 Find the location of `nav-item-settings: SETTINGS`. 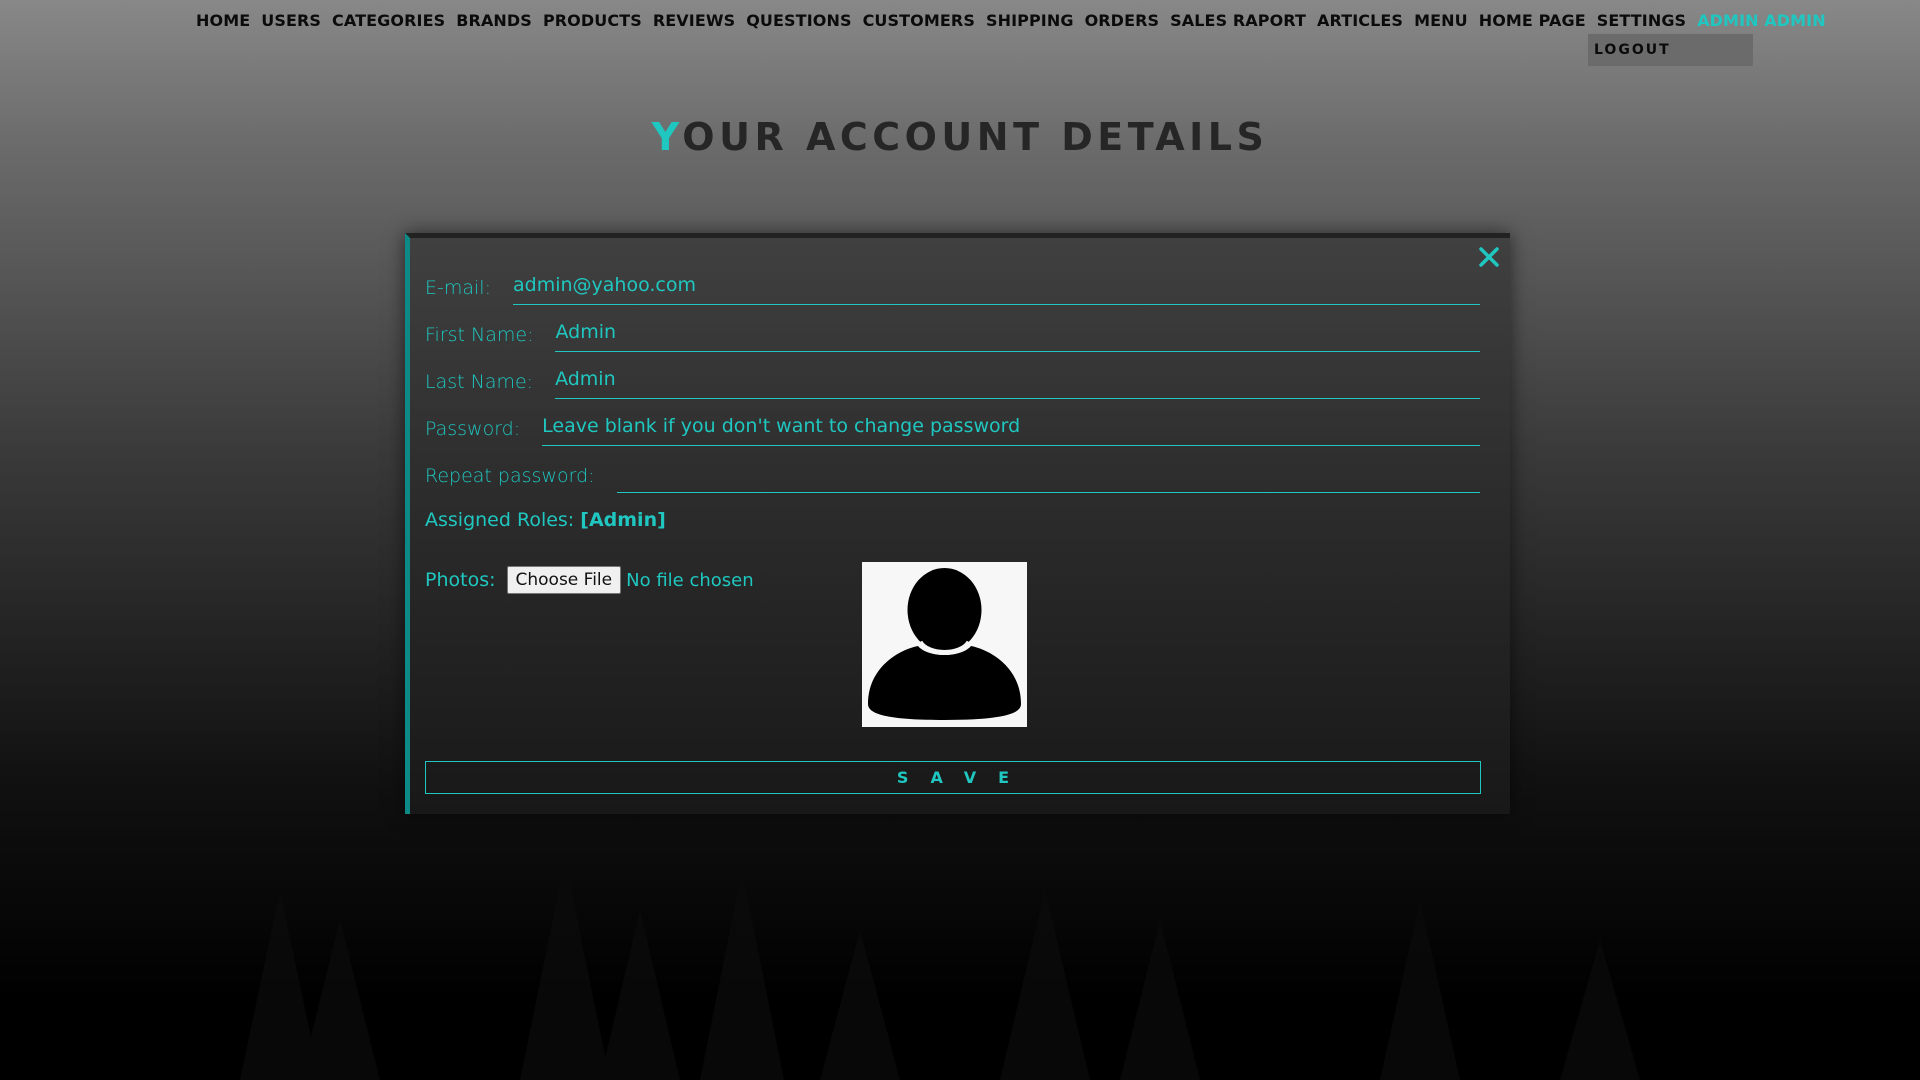

nav-item-settings: SETTINGS is located at coordinates (1641, 21).